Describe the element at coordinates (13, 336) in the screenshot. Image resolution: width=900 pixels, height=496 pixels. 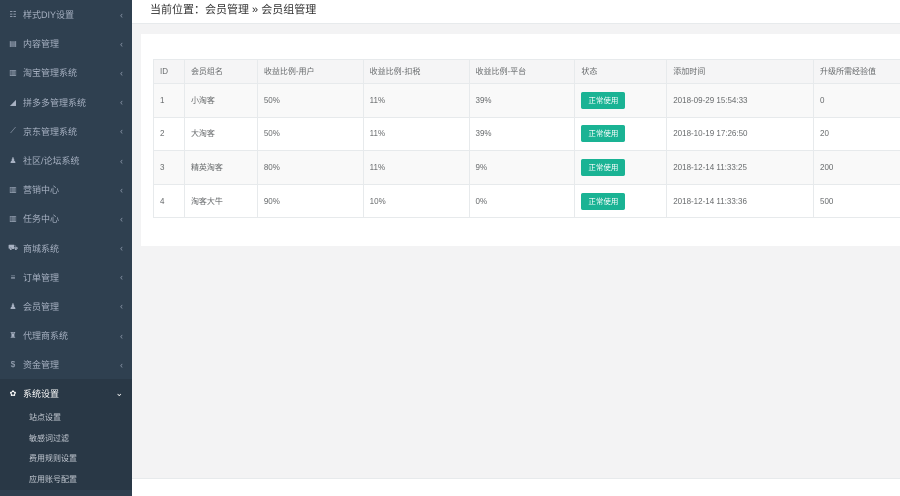
I see `agent-icon: ♜` at that location.